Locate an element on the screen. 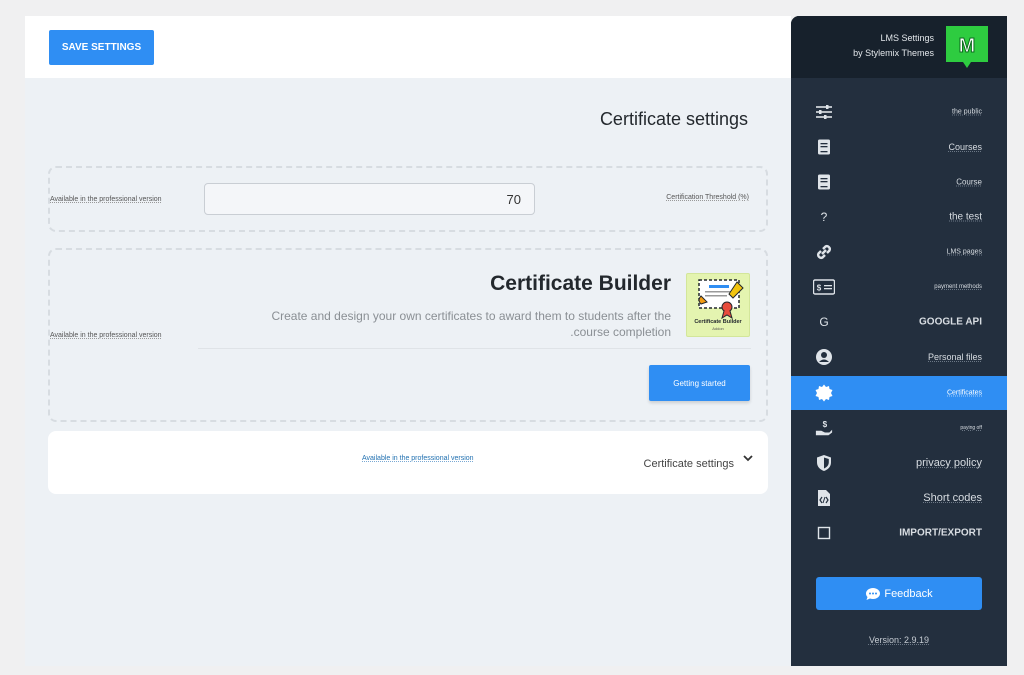 Image resolution: width=1024 pixels, height=675 pixels. square-icon is located at coordinates (824, 533).